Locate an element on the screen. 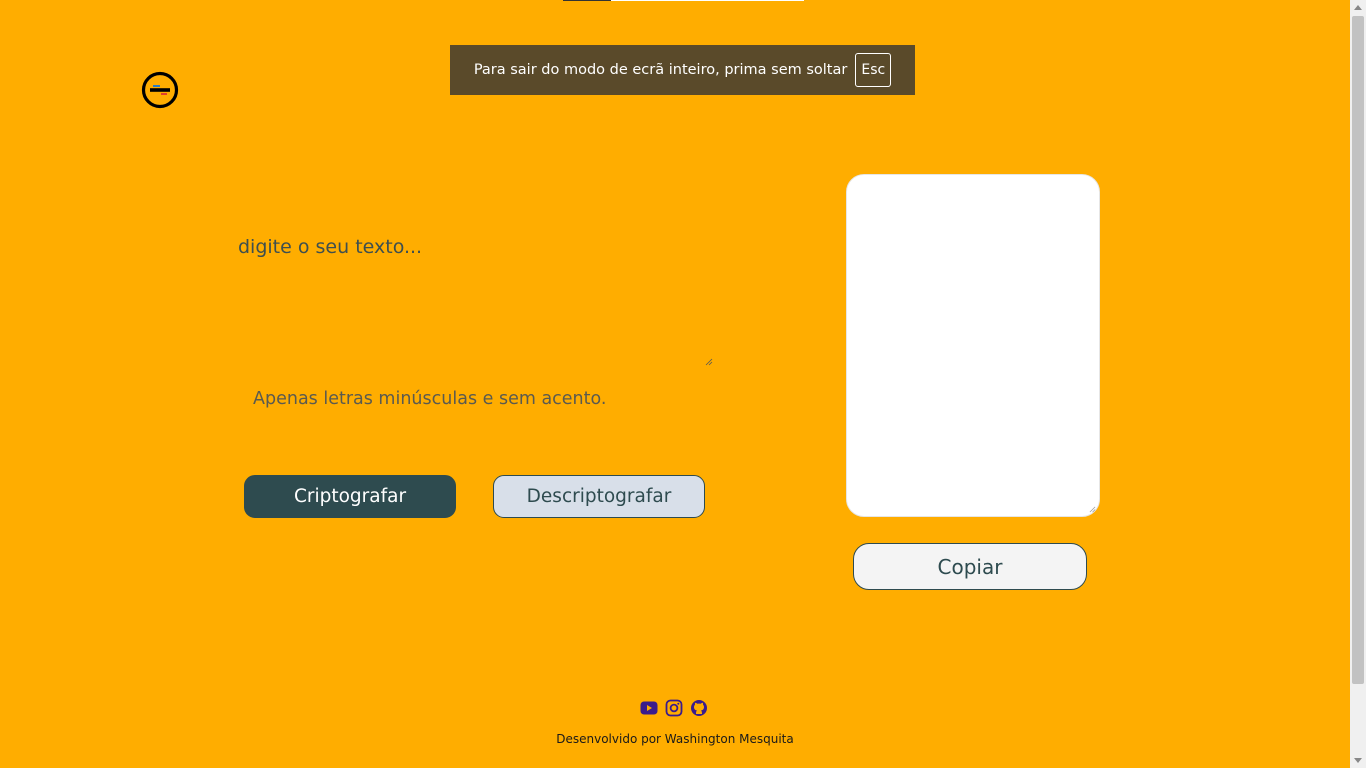 The image size is (1366, 768). copy-button: Copiar is located at coordinates (970, 566).